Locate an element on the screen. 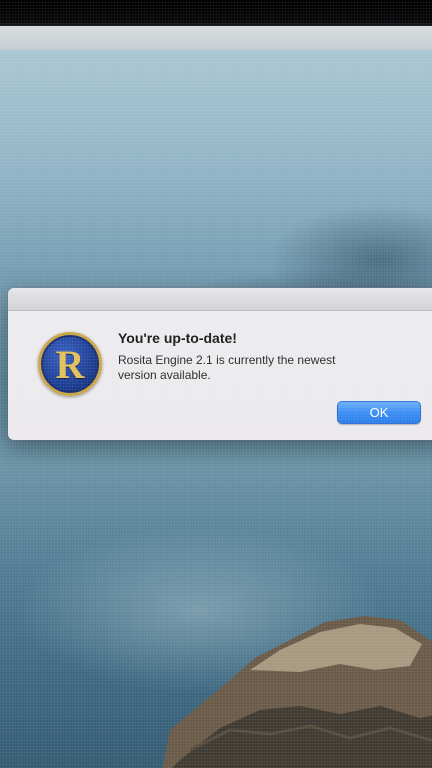 Image resolution: width=432 pixels, height=768 pixels. ok-button: OK is located at coordinates (379, 412).